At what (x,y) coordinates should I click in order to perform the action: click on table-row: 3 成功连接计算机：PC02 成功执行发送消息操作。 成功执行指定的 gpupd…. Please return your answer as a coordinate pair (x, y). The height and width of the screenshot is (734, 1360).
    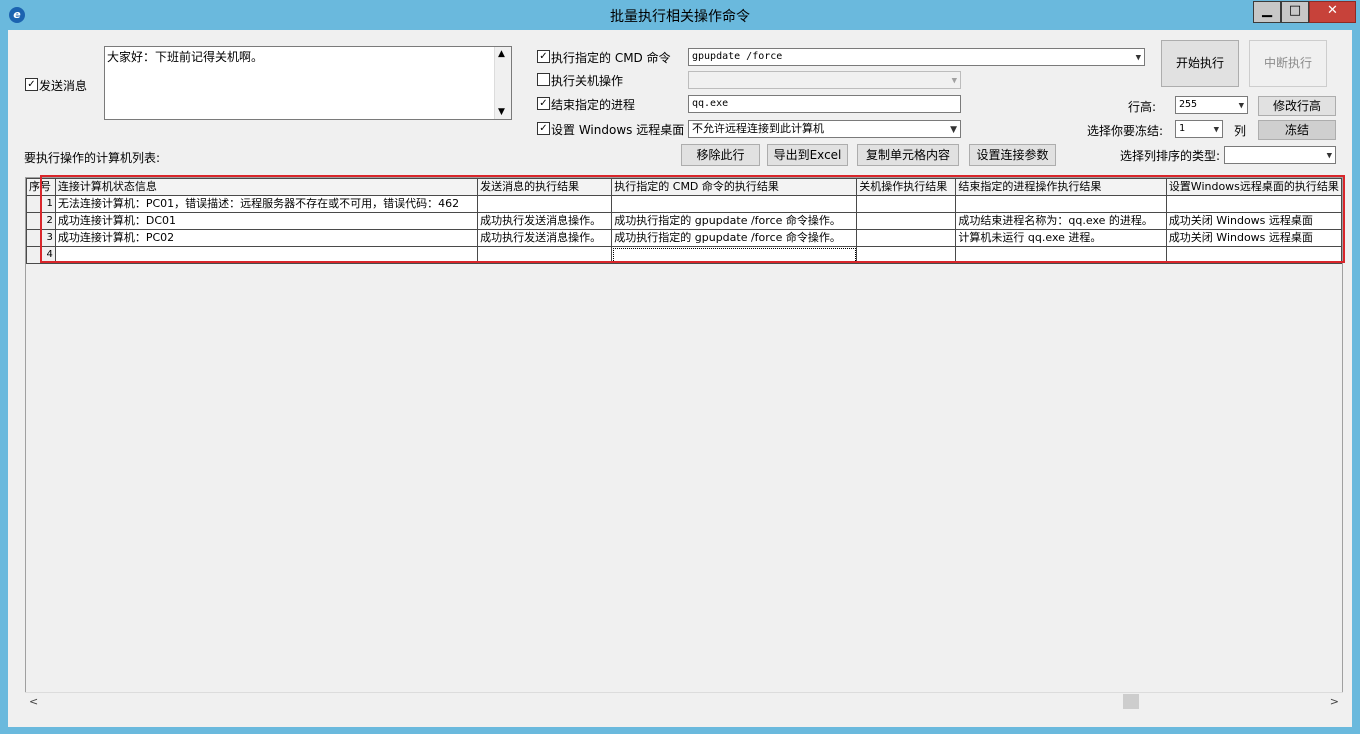
    Looking at the image, I should click on (684, 238).